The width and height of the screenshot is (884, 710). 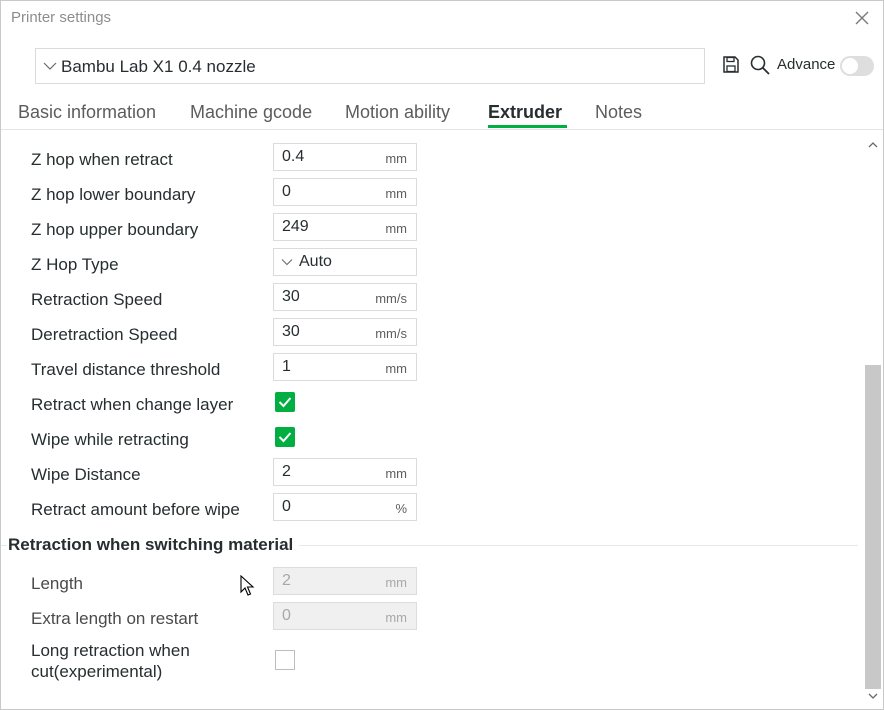 I want to click on z-hop-lower-boundary-input: 0 mm, so click(x=345, y=192).